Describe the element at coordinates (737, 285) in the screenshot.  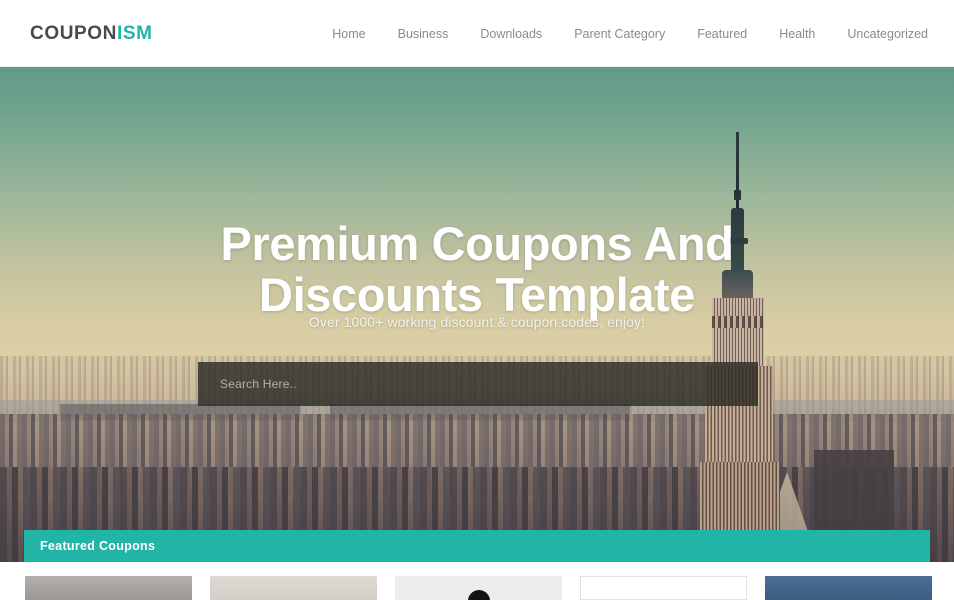
I see `esb-crown` at that location.